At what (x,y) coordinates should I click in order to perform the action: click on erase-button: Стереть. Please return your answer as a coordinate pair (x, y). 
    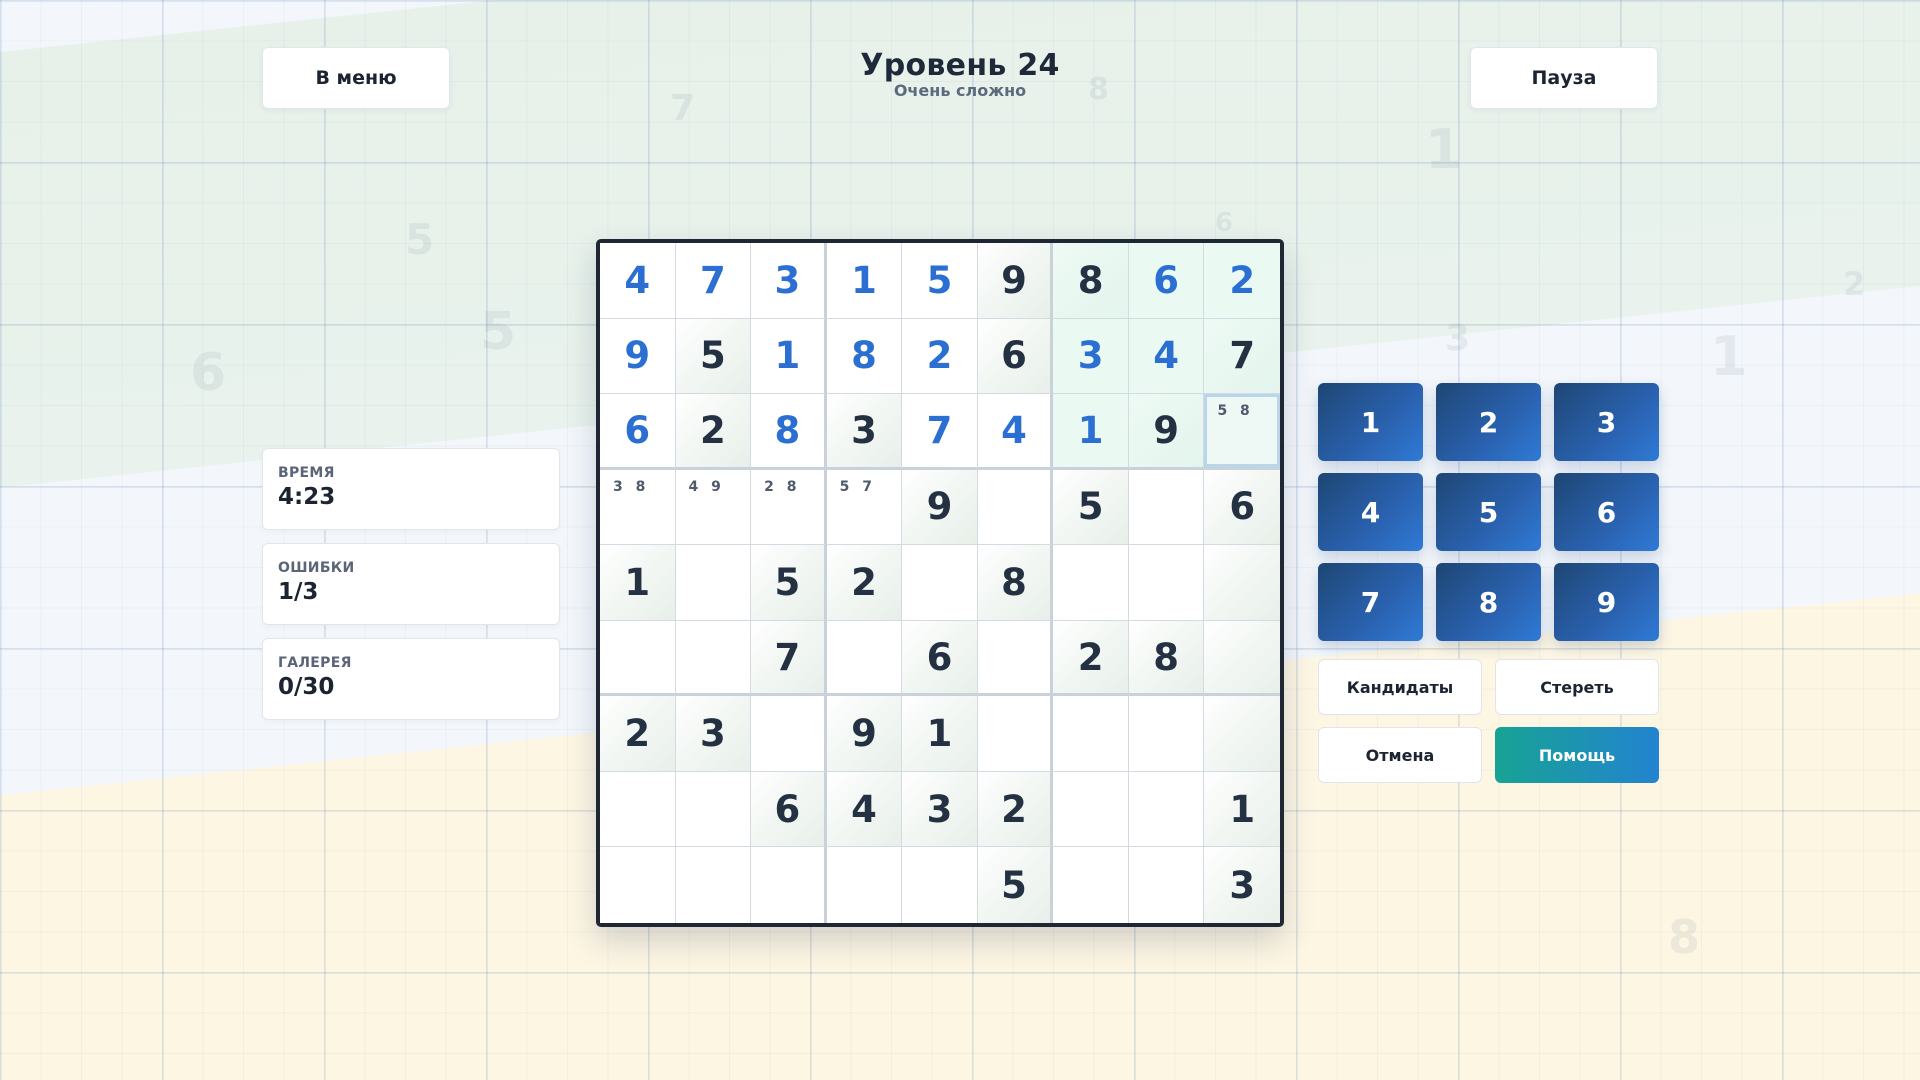
    Looking at the image, I should click on (1577, 687).